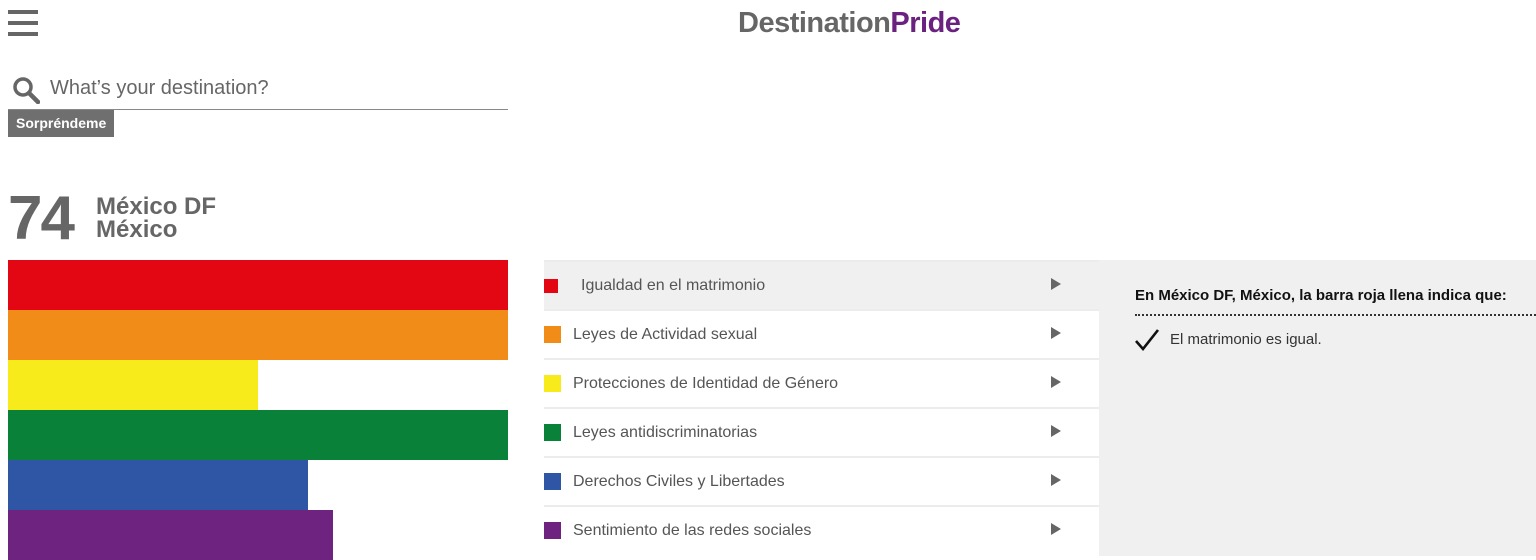 The height and width of the screenshot is (560, 1536). What do you see at coordinates (665, 334) in the screenshot?
I see `category-label: Leyes de Actividad sexual` at bounding box center [665, 334].